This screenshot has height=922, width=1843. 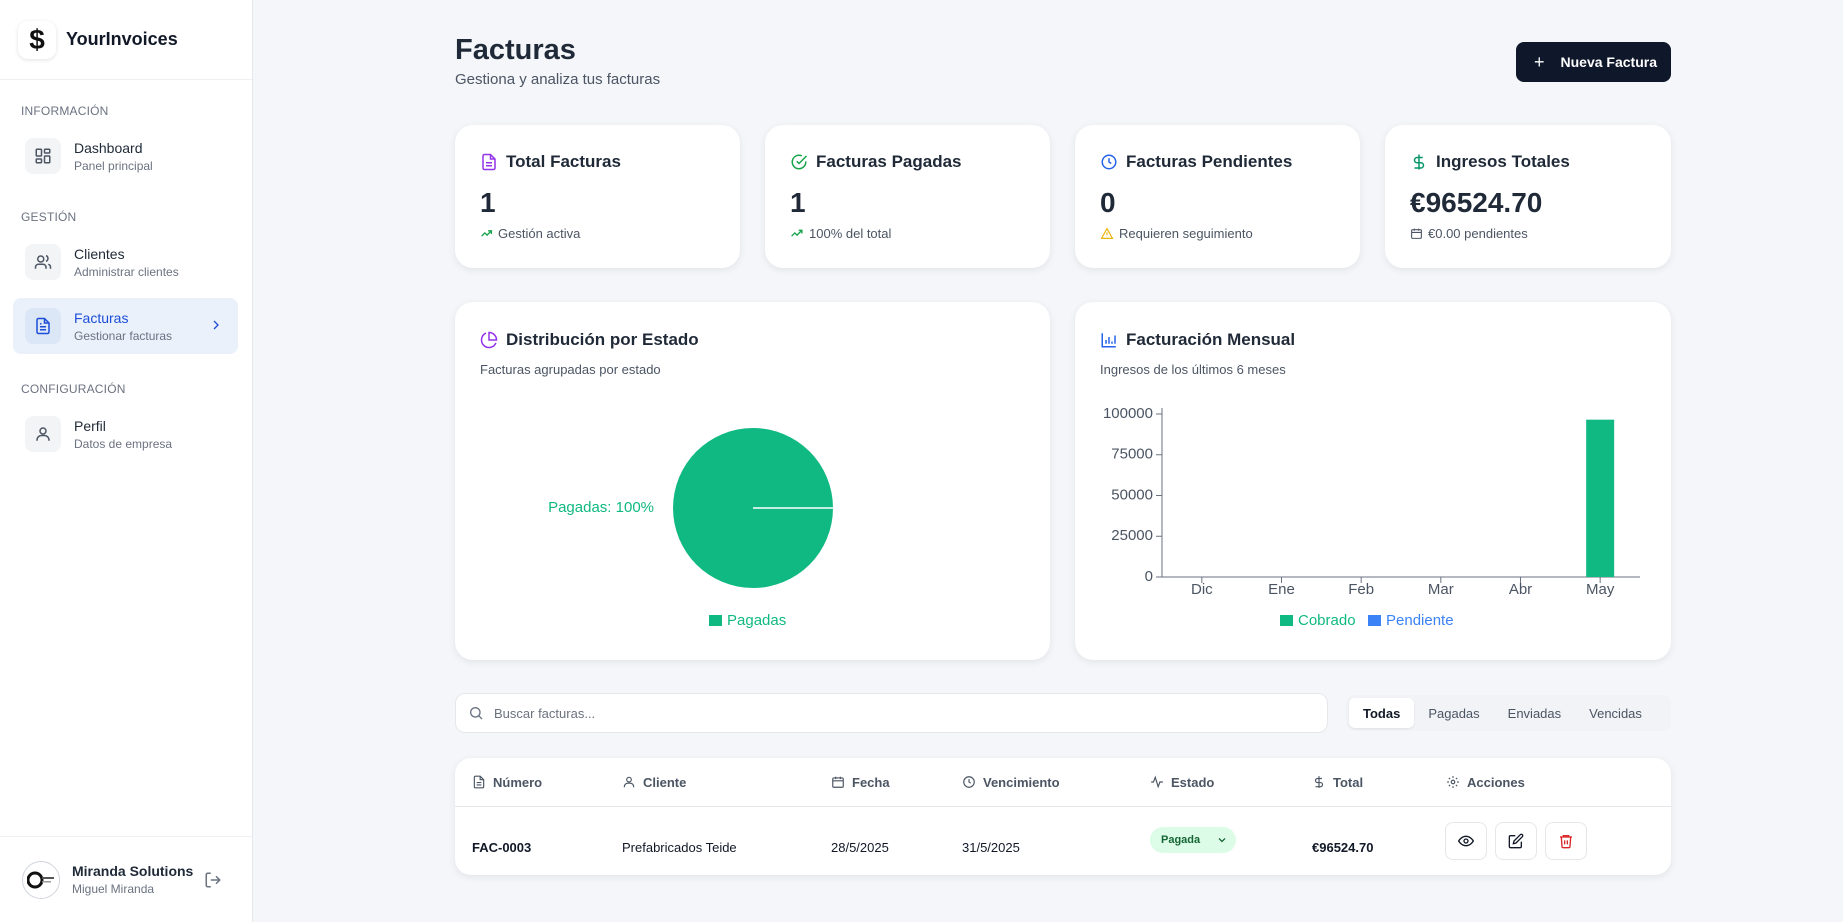 I want to click on status-filter-tabs: Todas Pagadas Enviadas Vencidas, so click(x=1508, y=713).